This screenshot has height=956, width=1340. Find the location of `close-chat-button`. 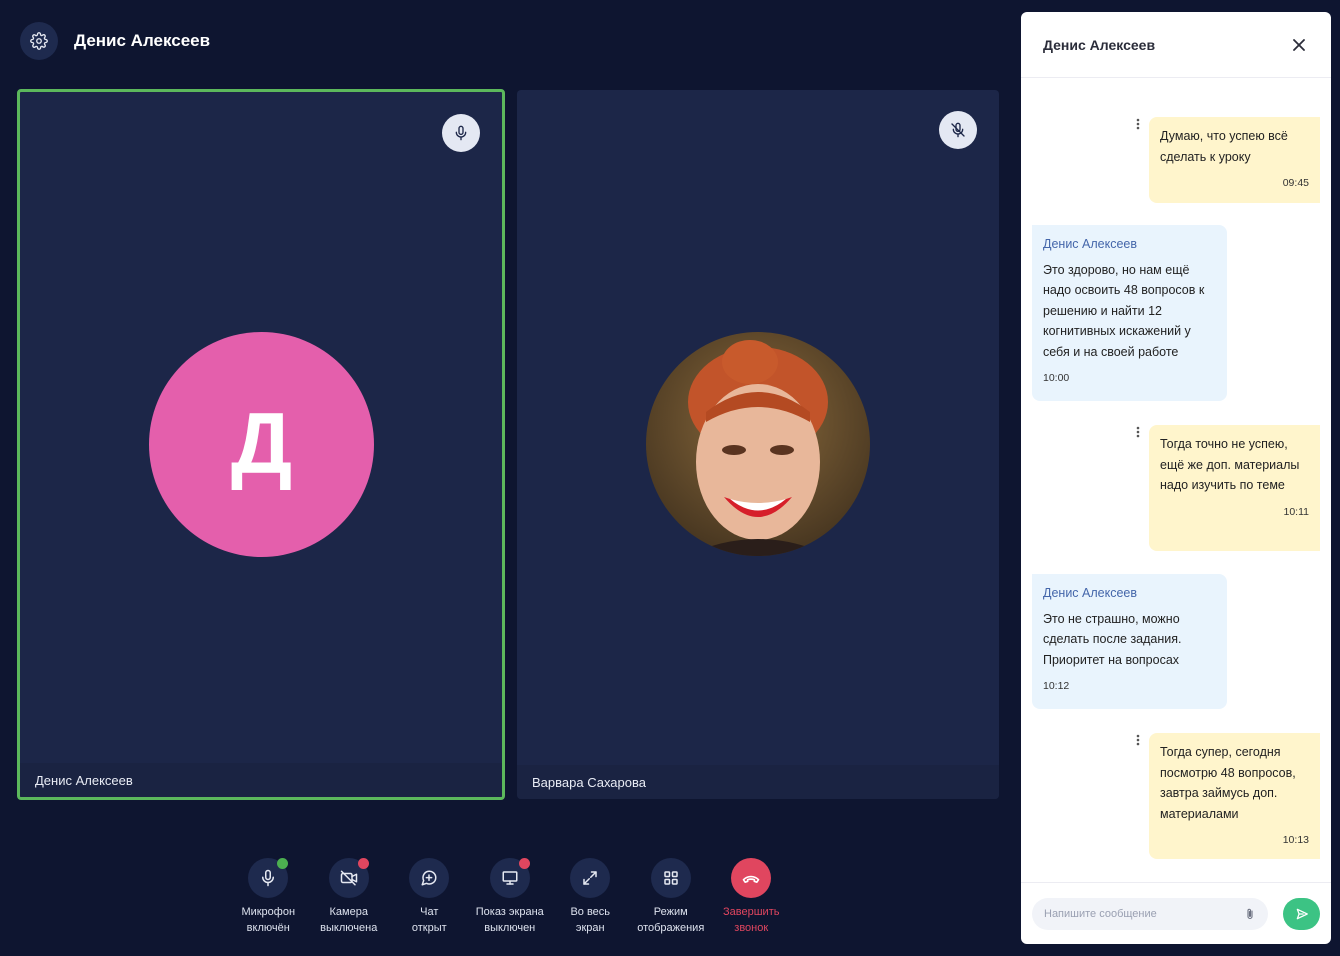

close-chat-button is located at coordinates (1299, 45).